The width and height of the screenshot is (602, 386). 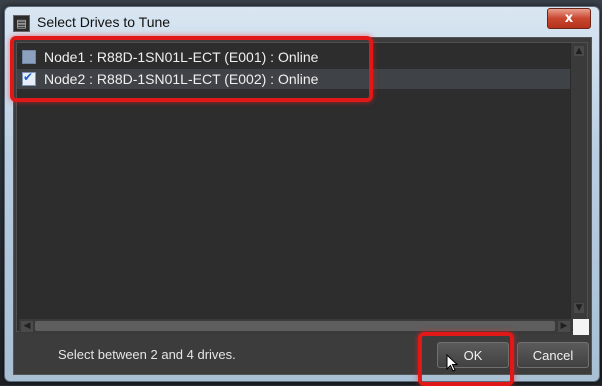 What do you see at coordinates (27, 326) in the screenshot?
I see `scroll-left-icon: ◀` at bounding box center [27, 326].